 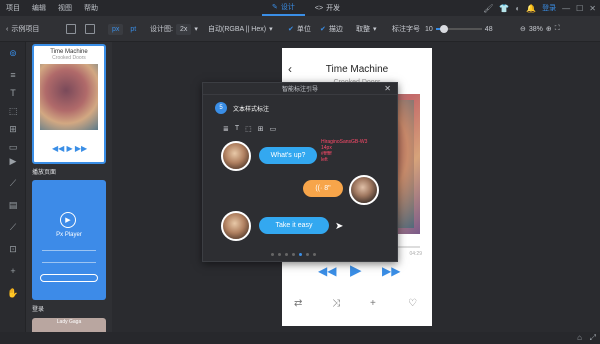 I want to click on font-size-control: 标注字号 10 48, so click(x=442, y=29).